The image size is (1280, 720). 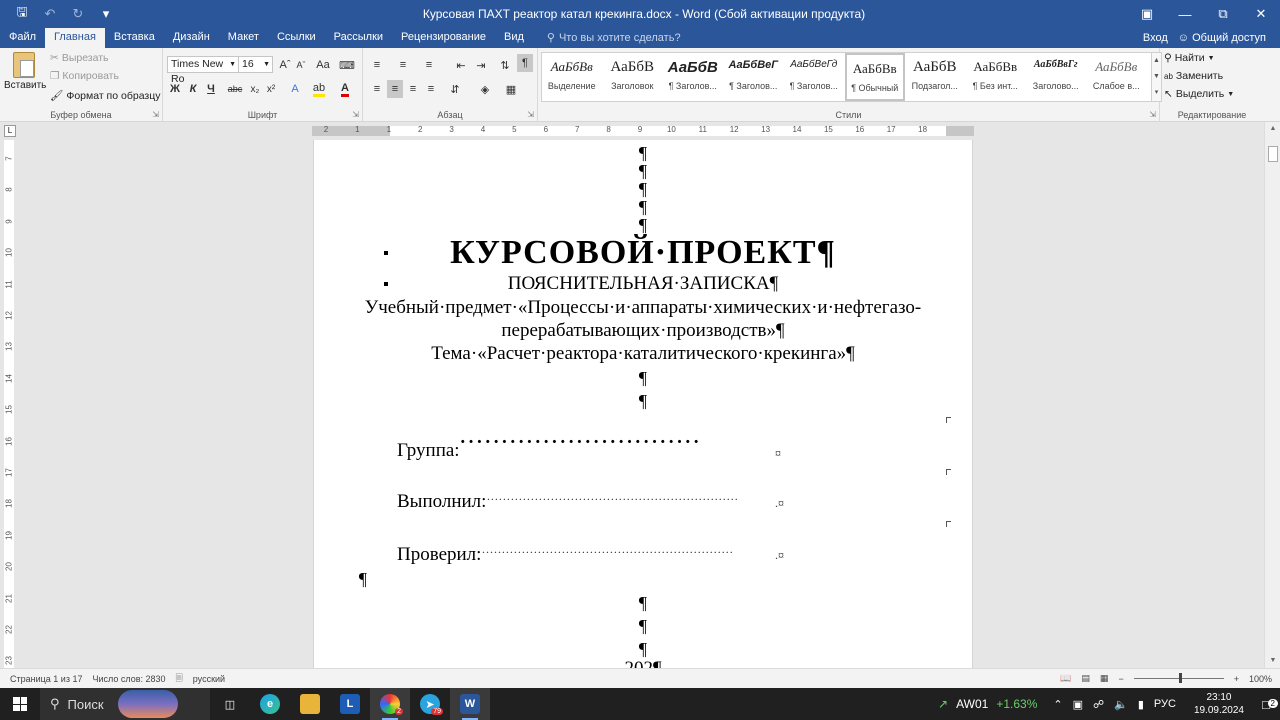 I want to click on increase-indent-icon: ⇥, so click(x=481, y=65).